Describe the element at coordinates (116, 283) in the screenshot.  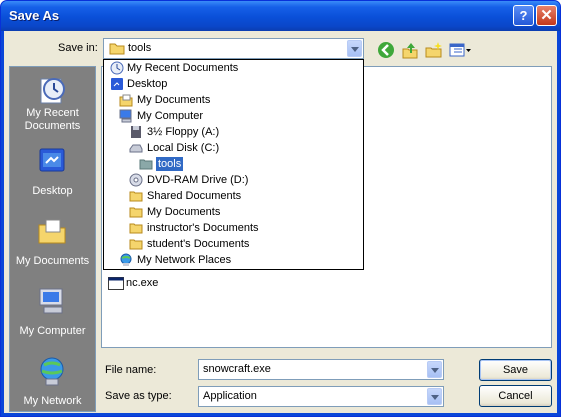
I see `exe-file-icon` at that location.